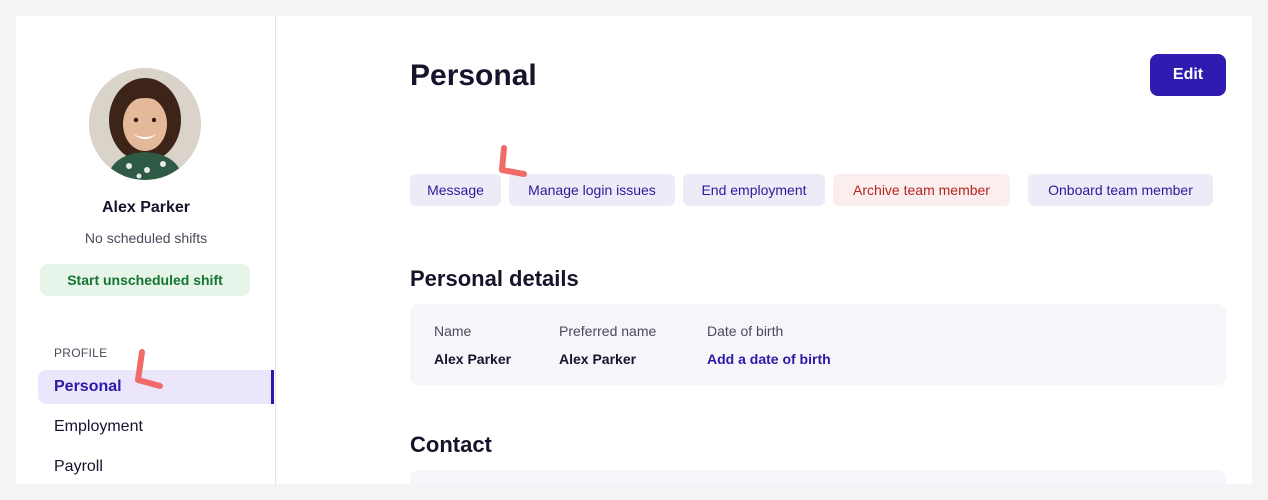 This screenshot has width=1268, height=500. I want to click on personal-details-heading: Personal details, so click(494, 278).